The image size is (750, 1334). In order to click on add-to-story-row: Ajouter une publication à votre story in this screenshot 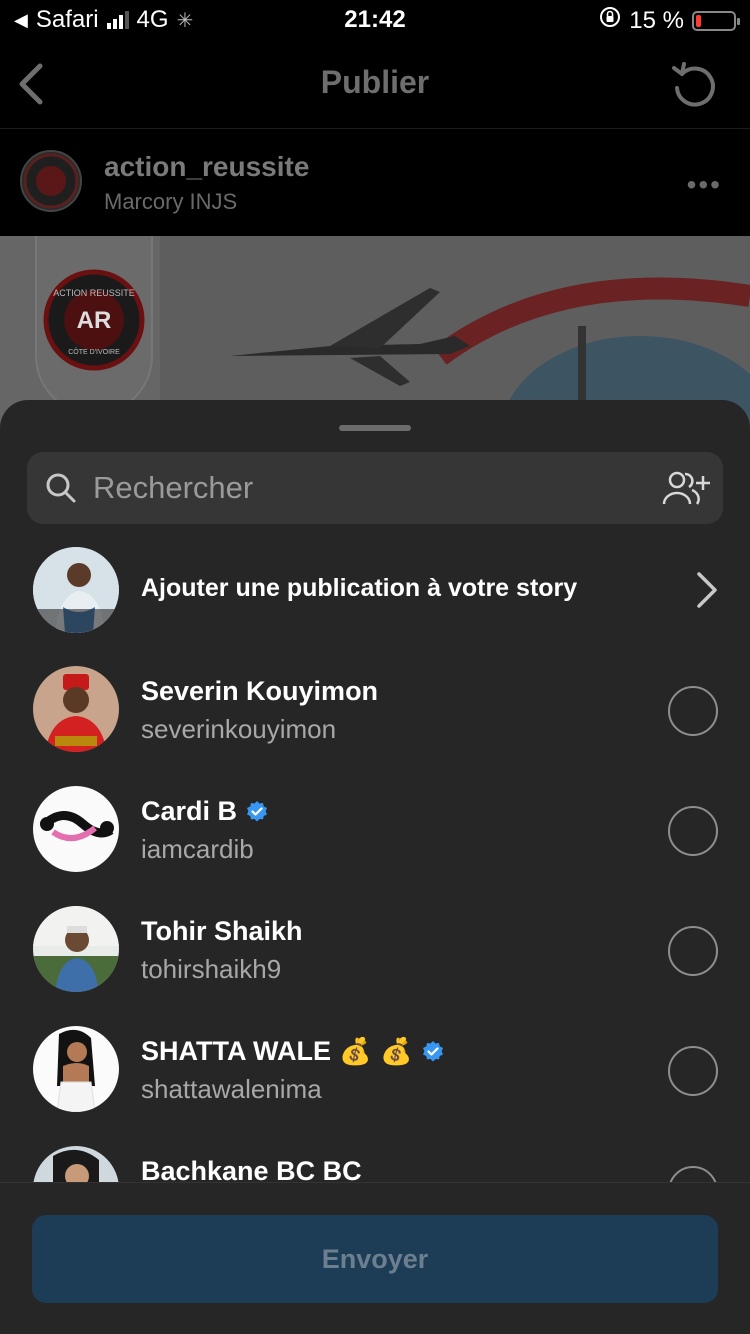, I will do `click(375, 591)`.